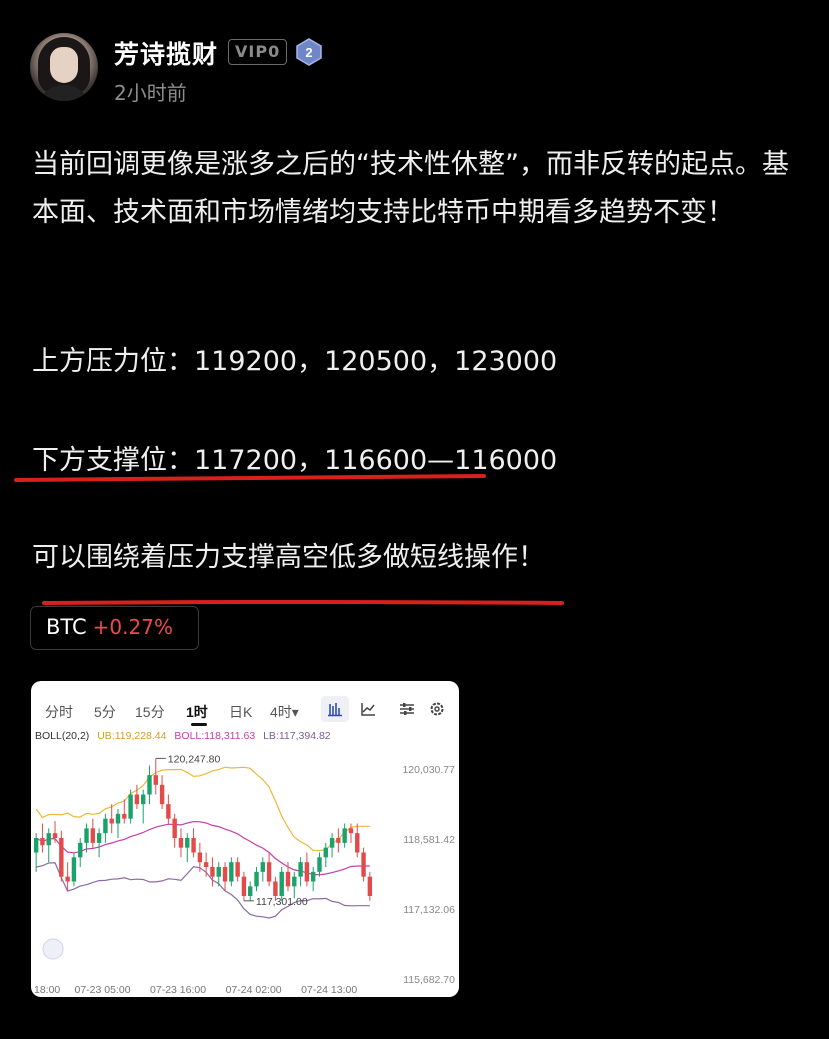 Image resolution: width=829 pixels, height=1039 pixels. Describe the element at coordinates (282, 902) in the screenshot. I see `low-annotation: 117,301.00` at that location.